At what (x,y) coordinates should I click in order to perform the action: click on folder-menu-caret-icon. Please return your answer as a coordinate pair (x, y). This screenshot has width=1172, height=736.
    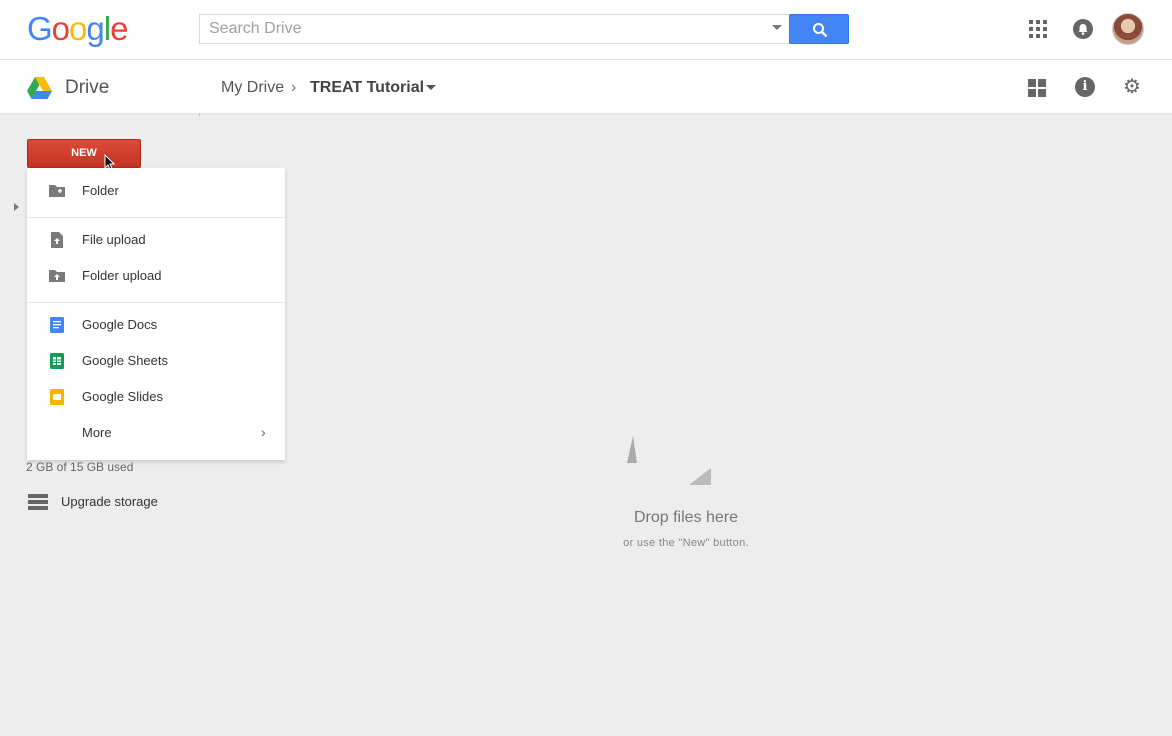
    Looking at the image, I should click on (431, 87).